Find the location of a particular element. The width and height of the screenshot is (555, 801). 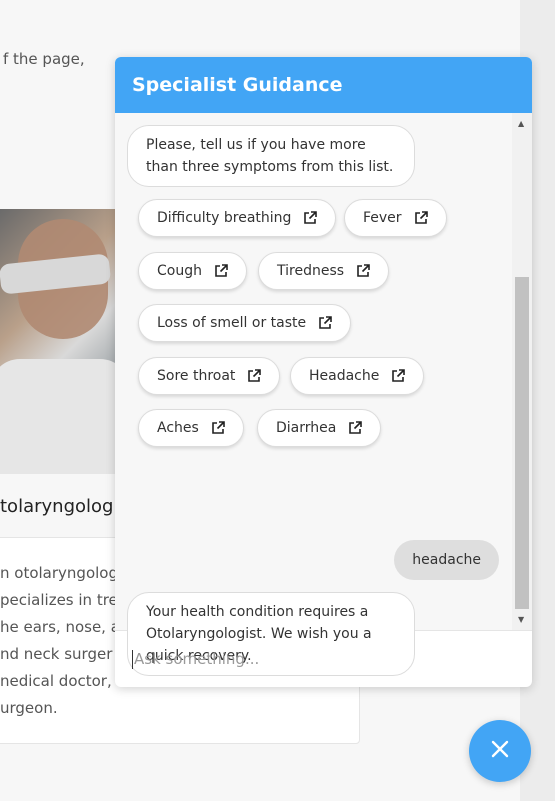

chat-title: Specialist Guidance is located at coordinates (237, 85).